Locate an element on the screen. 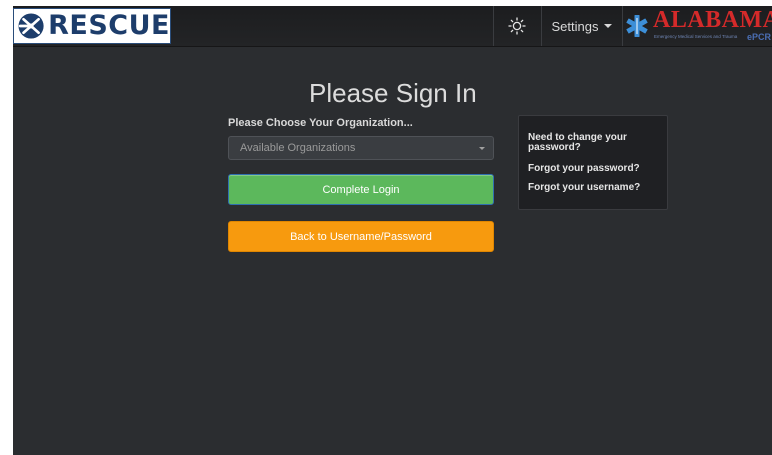 The height and width of the screenshot is (455, 772). partner-tag: ePCR is located at coordinates (758, 37).